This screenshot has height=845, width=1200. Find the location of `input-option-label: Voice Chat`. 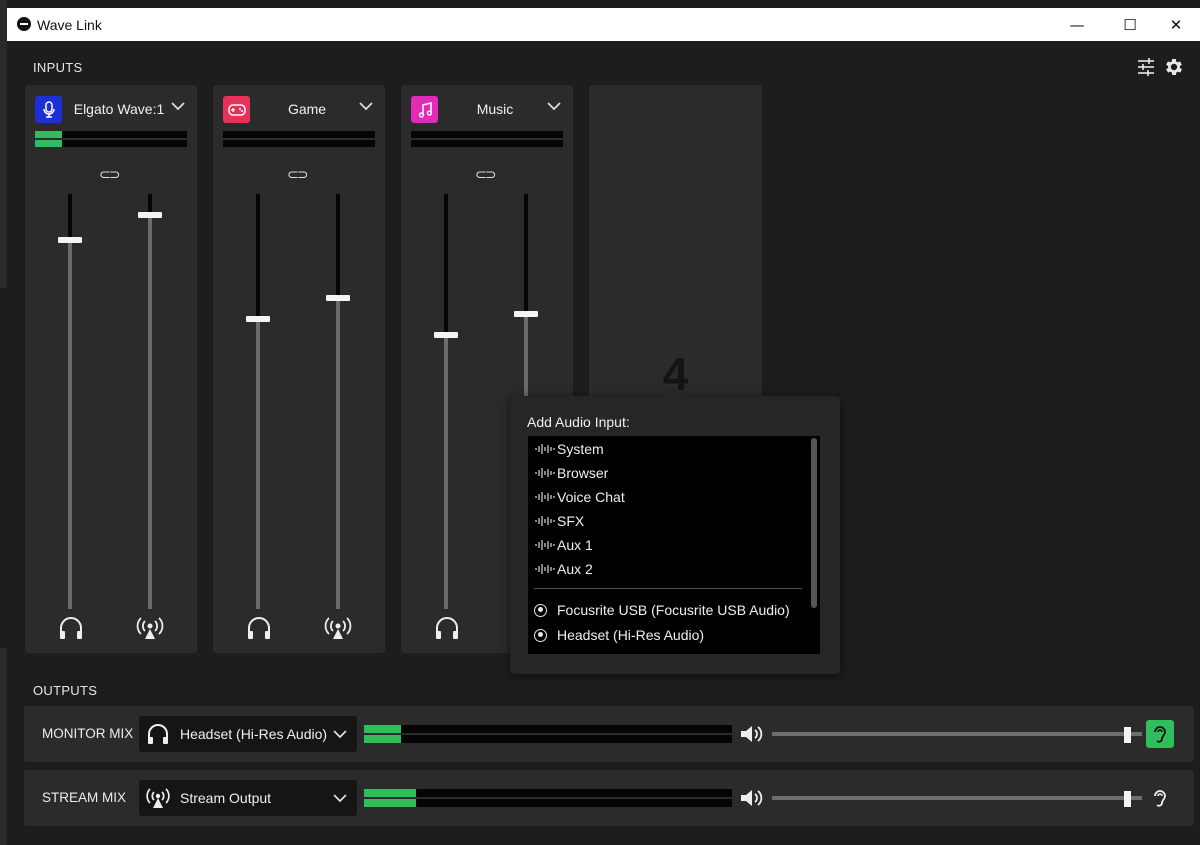

input-option-label: Voice Chat is located at coordinates (591, 497).